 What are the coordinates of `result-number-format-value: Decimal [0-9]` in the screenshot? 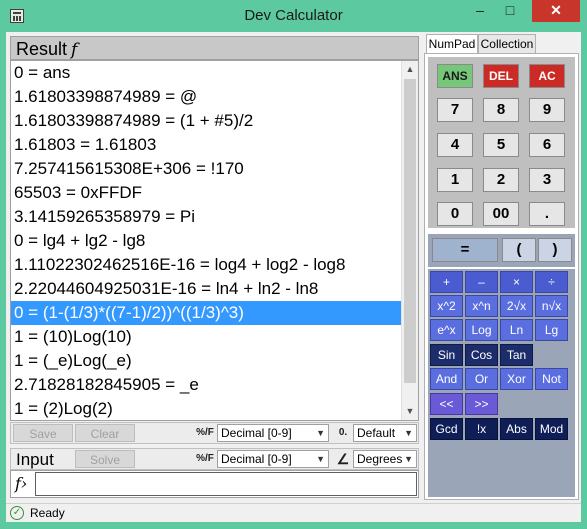 It's located at (256, 433).